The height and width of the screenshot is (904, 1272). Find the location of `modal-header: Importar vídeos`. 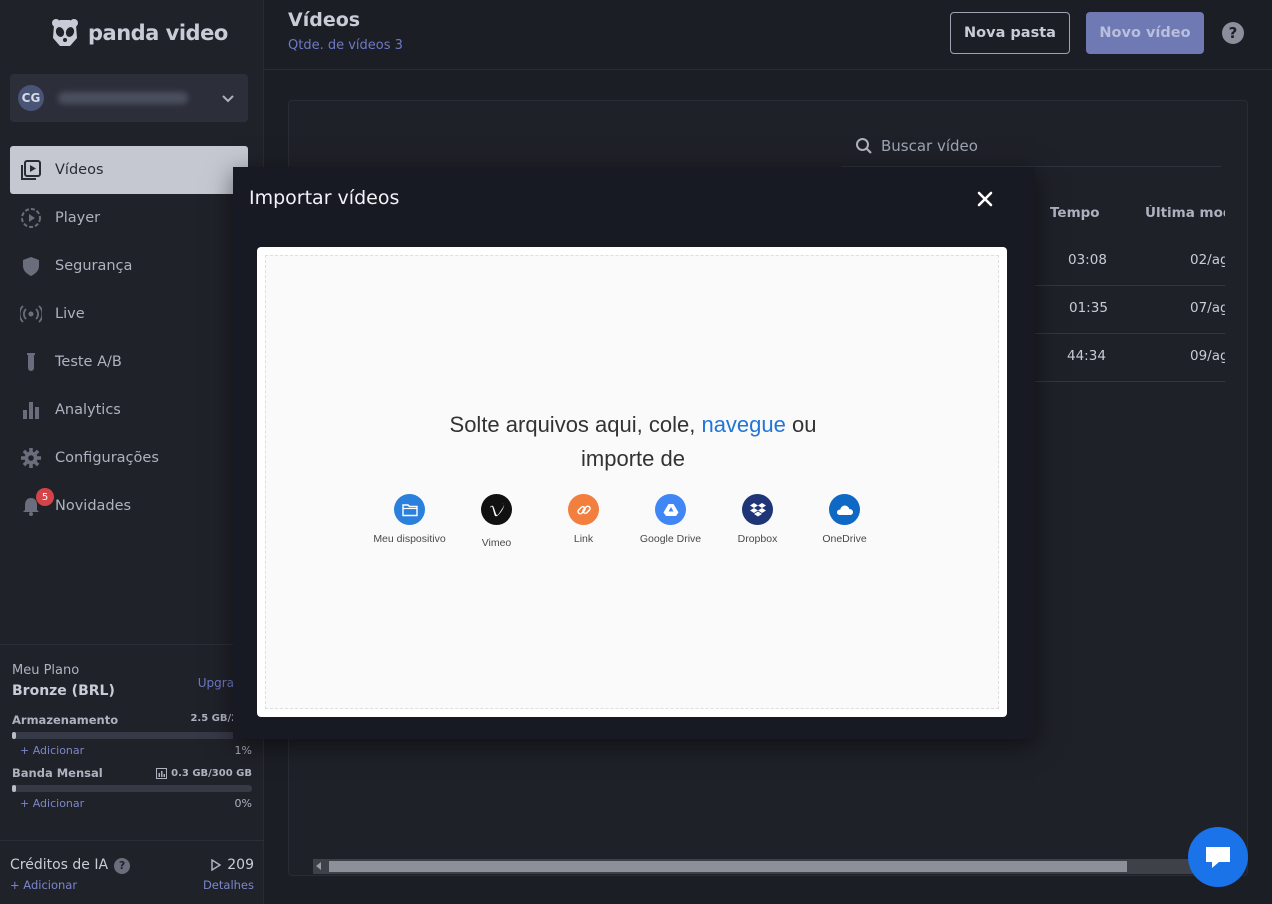

modal-header: Importar vídeos is located at coordinates (634, 199).